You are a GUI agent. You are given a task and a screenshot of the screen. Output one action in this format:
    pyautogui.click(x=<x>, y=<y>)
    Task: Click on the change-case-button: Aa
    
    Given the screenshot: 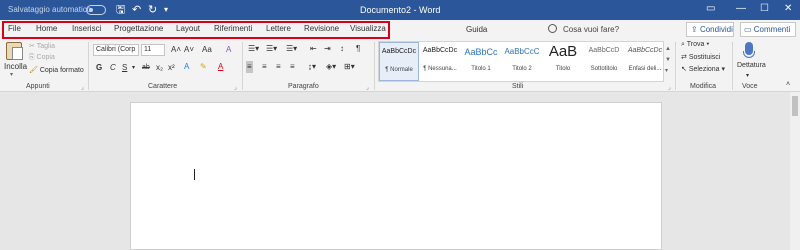 What is the action you would take?
    pyautogui.click(x=207, y=50)
    